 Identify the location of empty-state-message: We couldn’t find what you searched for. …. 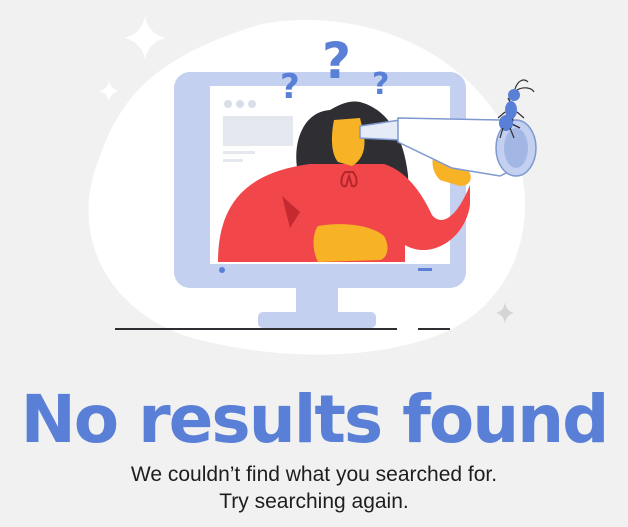
(314, 488).